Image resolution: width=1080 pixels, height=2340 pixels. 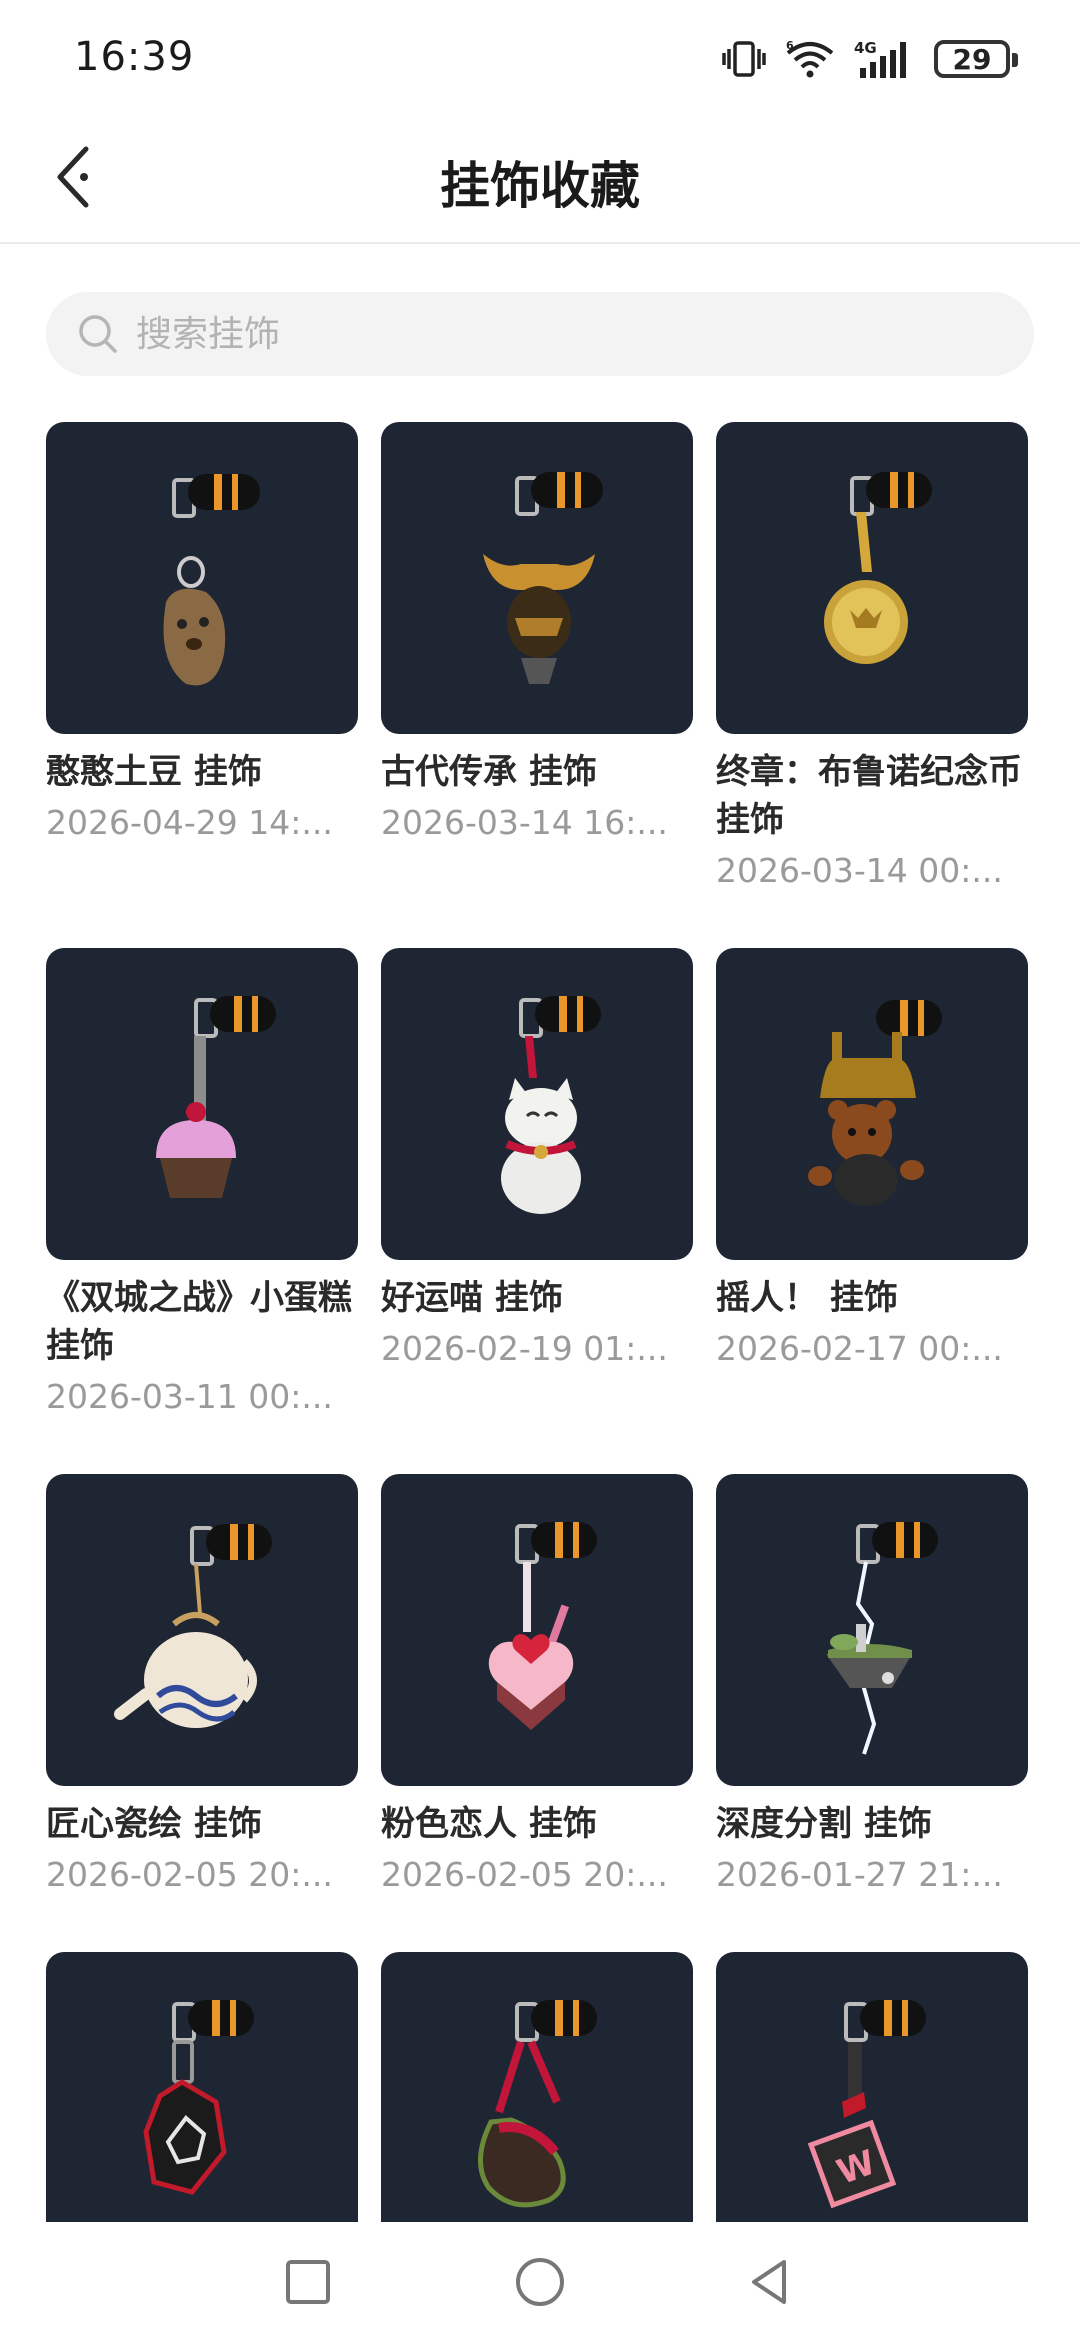 What do you see at coordinates (98, 334) in the screenshot?
I see `search-icon` at bounding box center [98, 334].